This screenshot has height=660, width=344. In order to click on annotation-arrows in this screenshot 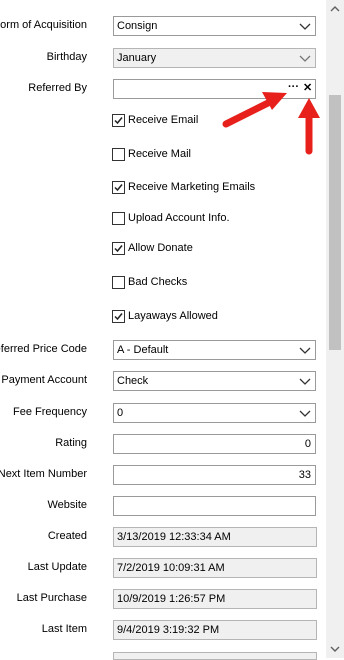, I will do `click(271, 123)`.